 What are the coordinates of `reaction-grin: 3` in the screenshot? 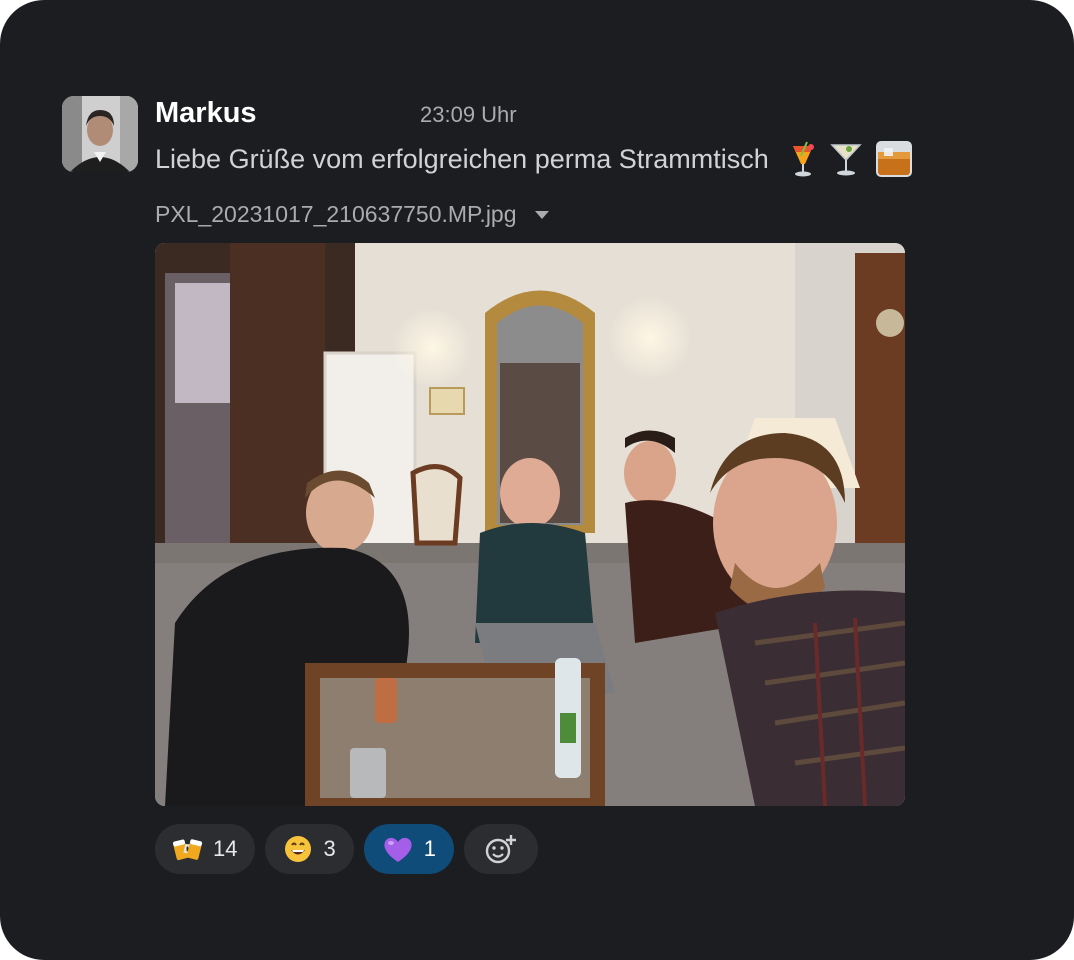 It's located at (309, 849).